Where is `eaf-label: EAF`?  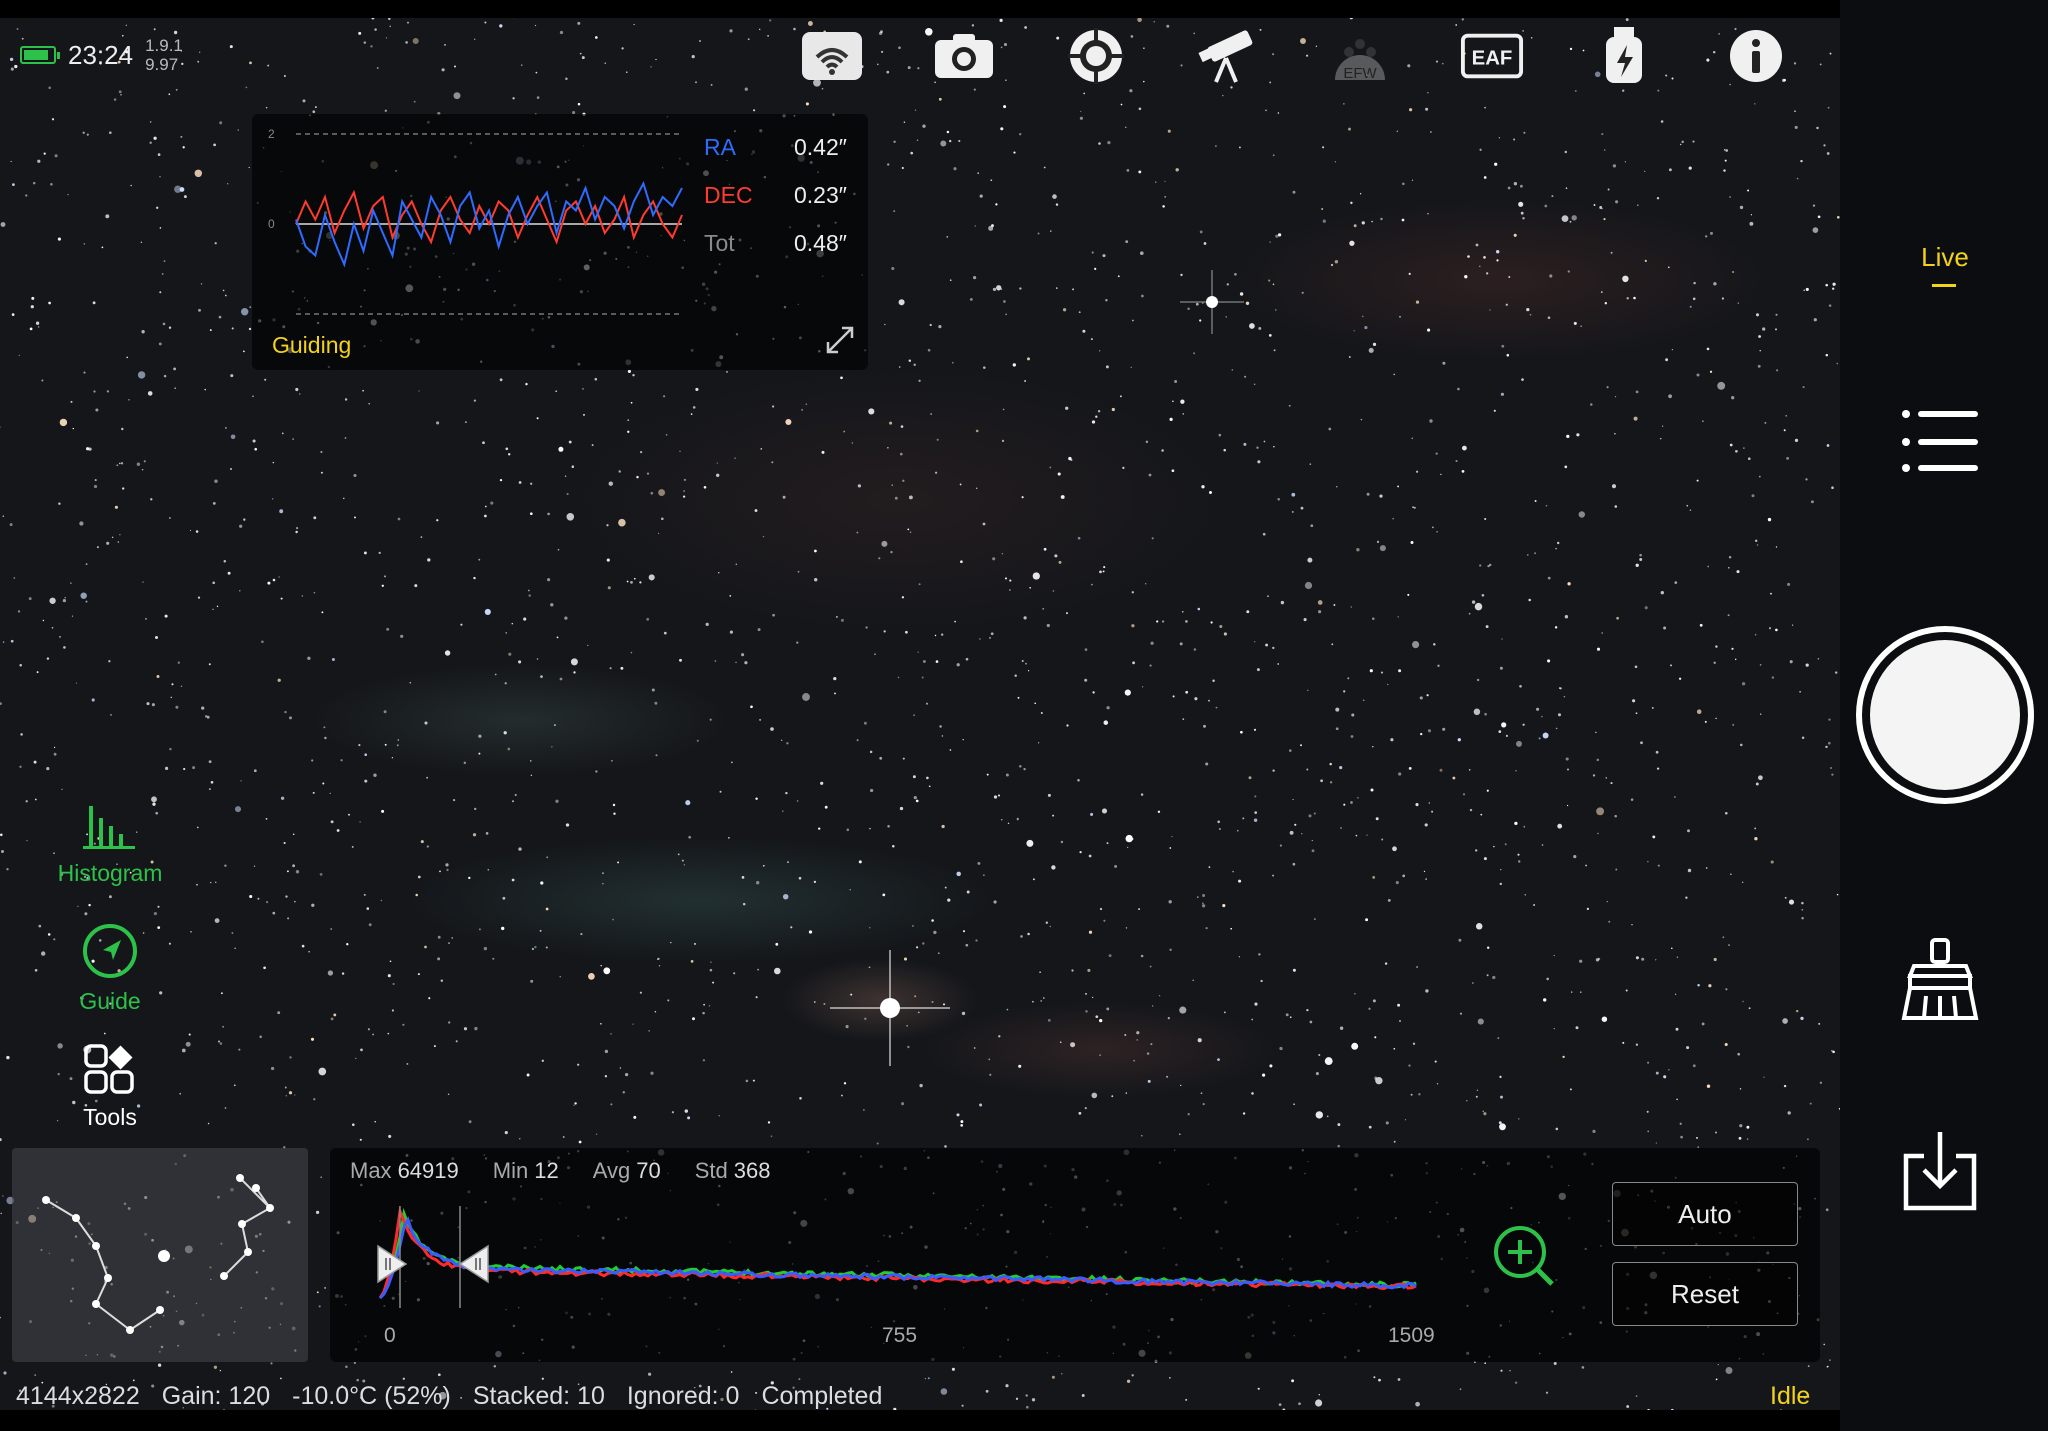
eaf-label: EAF is located at coordinates (1492, 59).